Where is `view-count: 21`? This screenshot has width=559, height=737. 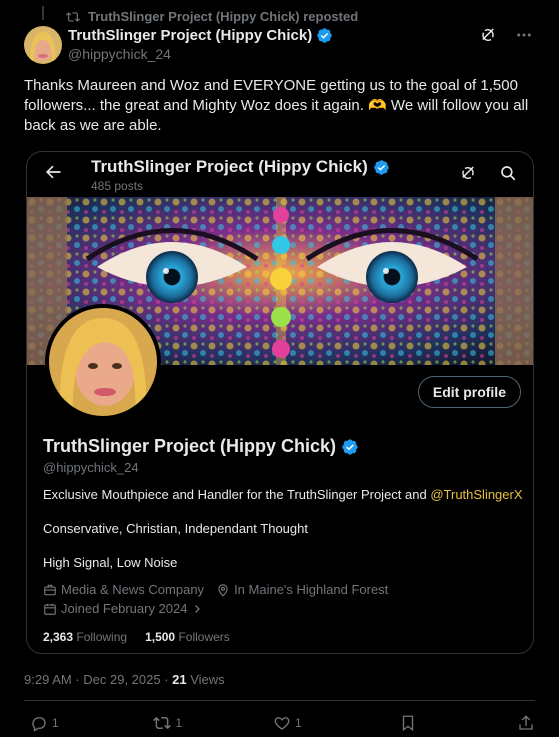
view-count: 21 is located at coordinates (179, 679).